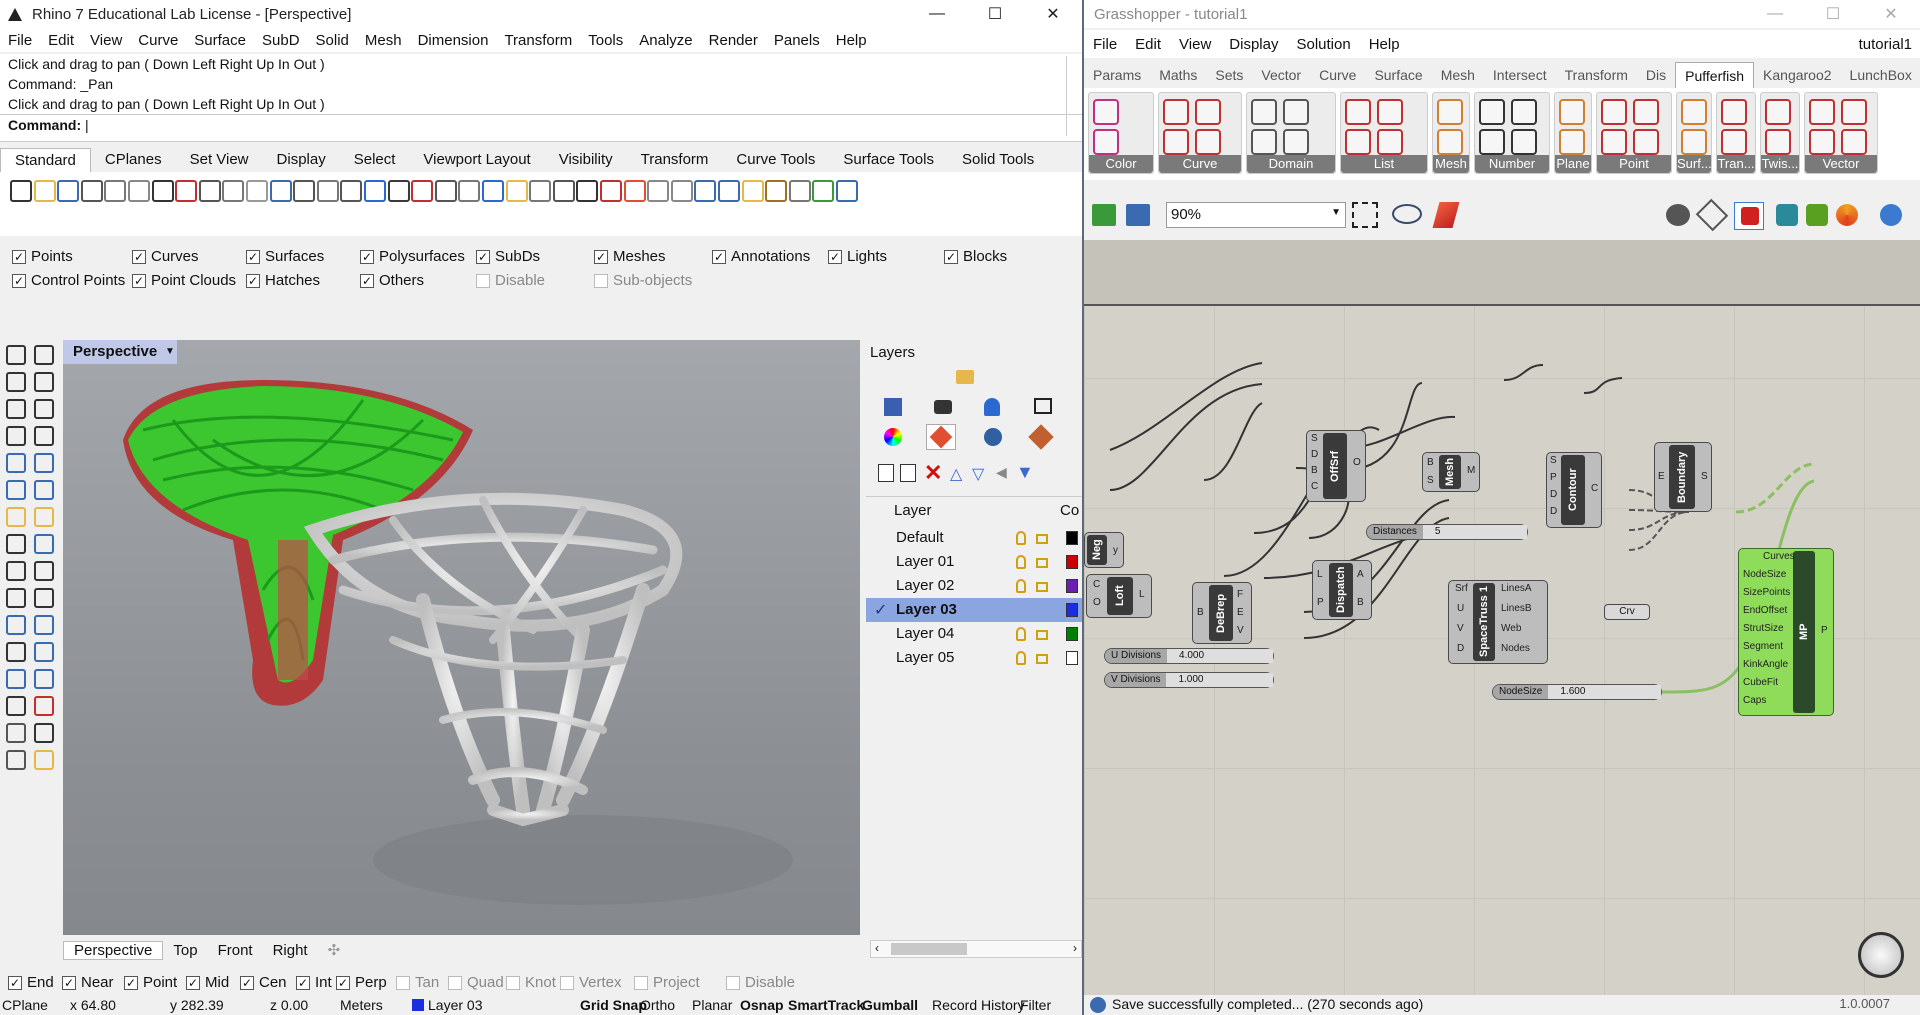  Describe the element at coordinates (1596, 75) in the screenshot. I see `gh-tab-transform: Transform` at that location.